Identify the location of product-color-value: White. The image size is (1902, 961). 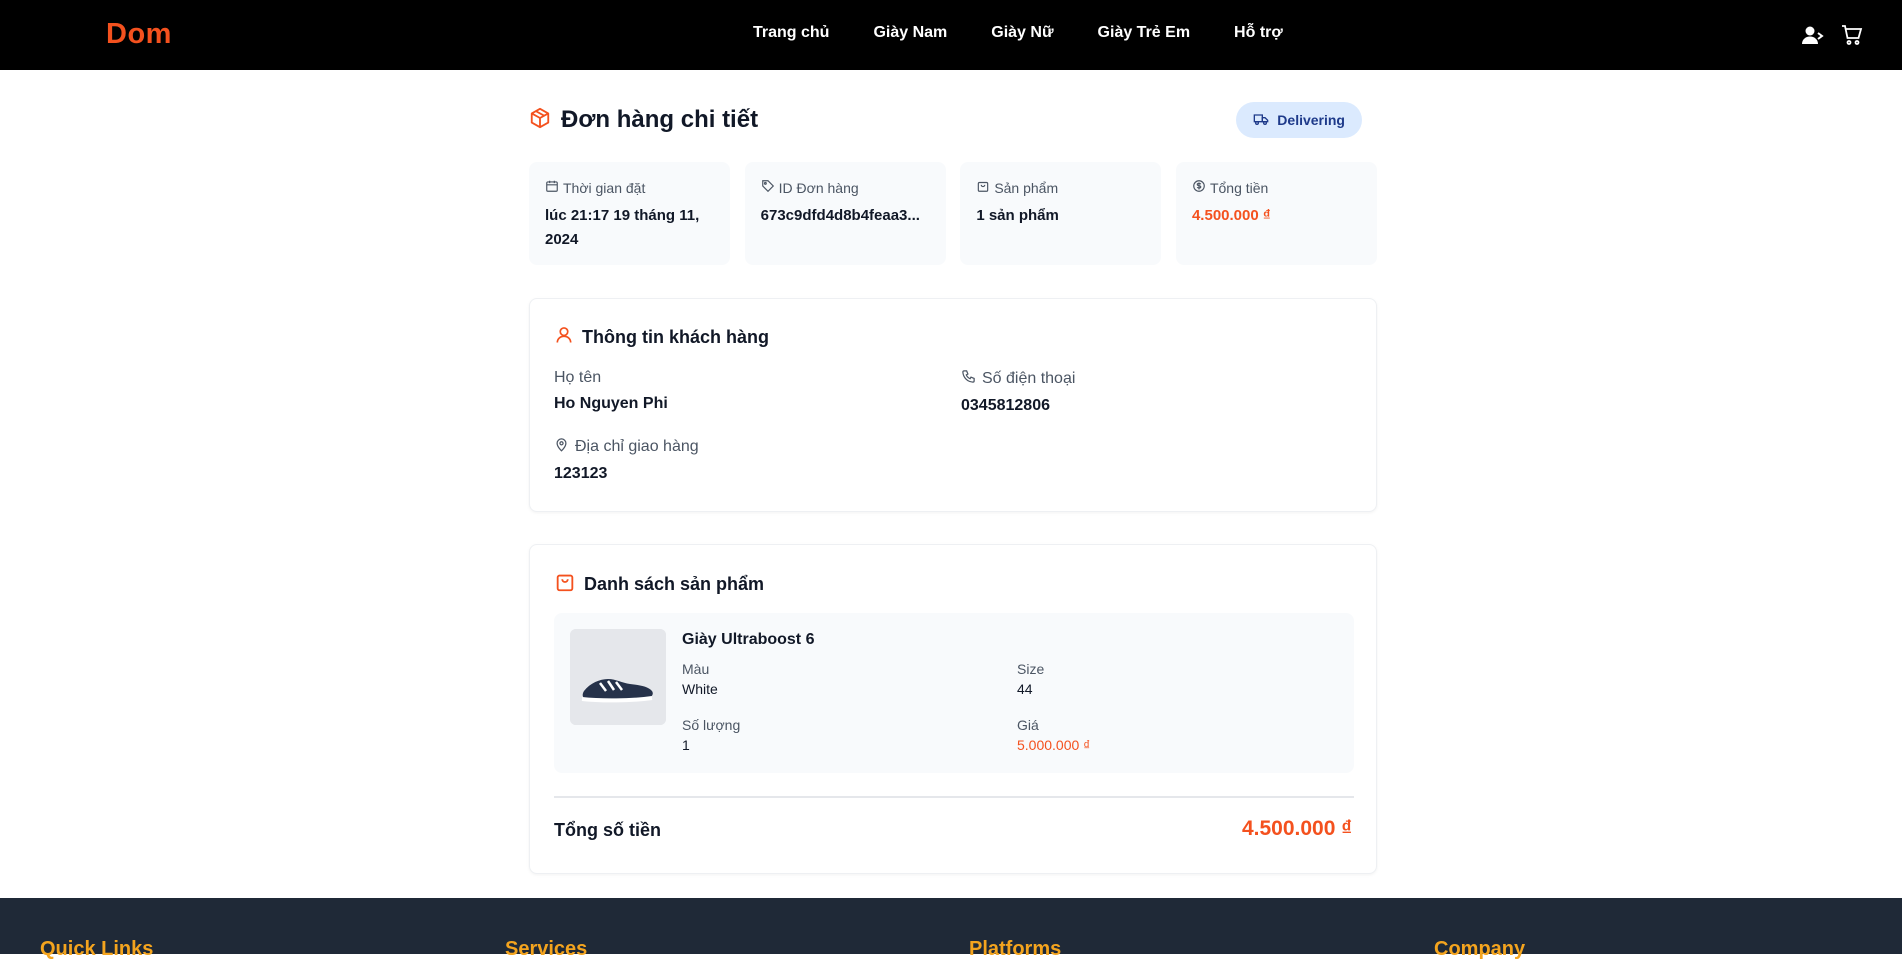
(700, 689).